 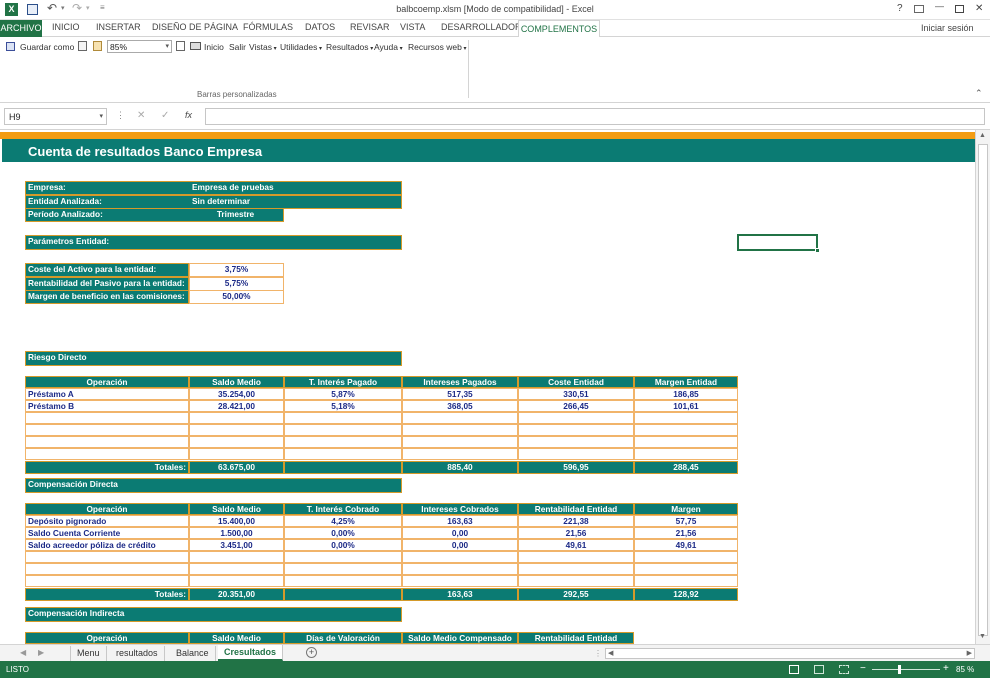 What do you see at coordinates (10, 46) in the screenshot?
I see `save-as-icon` at bounding box center [10, 46].